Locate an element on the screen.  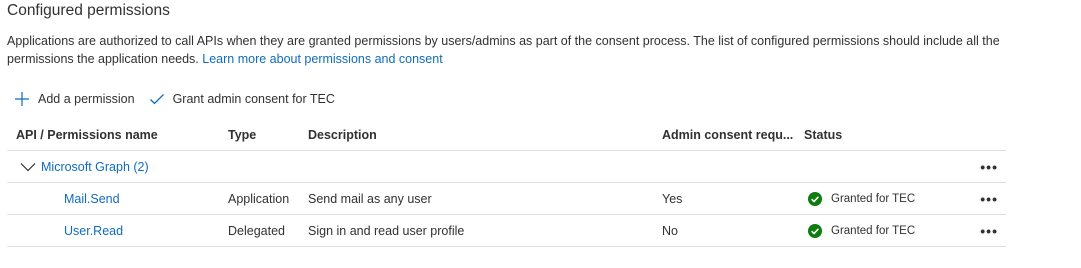
group-label: Microsoft Graph (2) is located at coordinates (95, 166).